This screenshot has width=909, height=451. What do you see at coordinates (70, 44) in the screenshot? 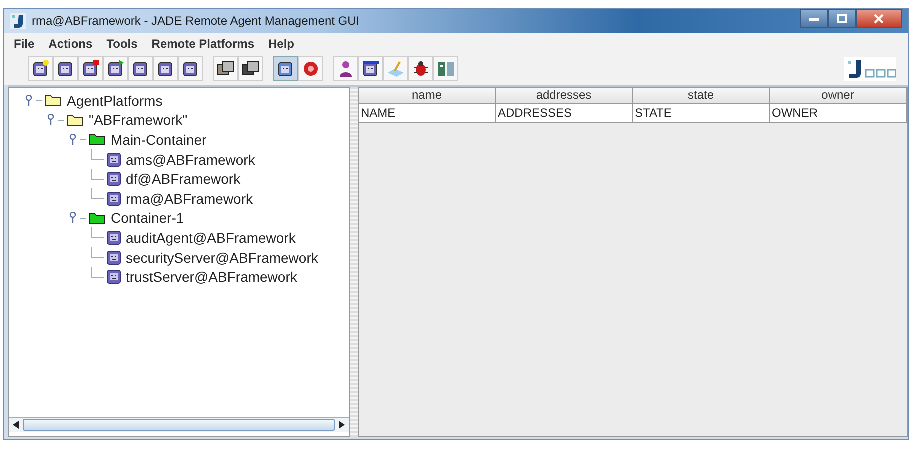
I see `menu-item: Actions` at bounding box center [70, 44].